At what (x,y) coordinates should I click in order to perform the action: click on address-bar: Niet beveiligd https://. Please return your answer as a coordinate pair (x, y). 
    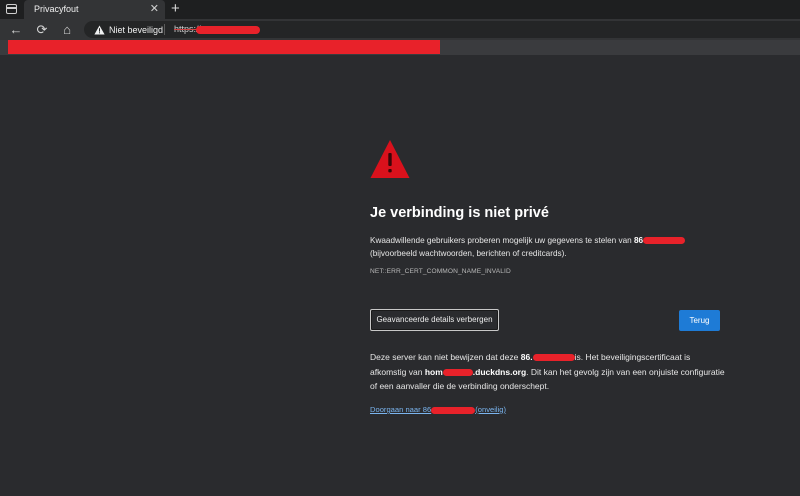
    Looking at the image, I should click on (442, 29).